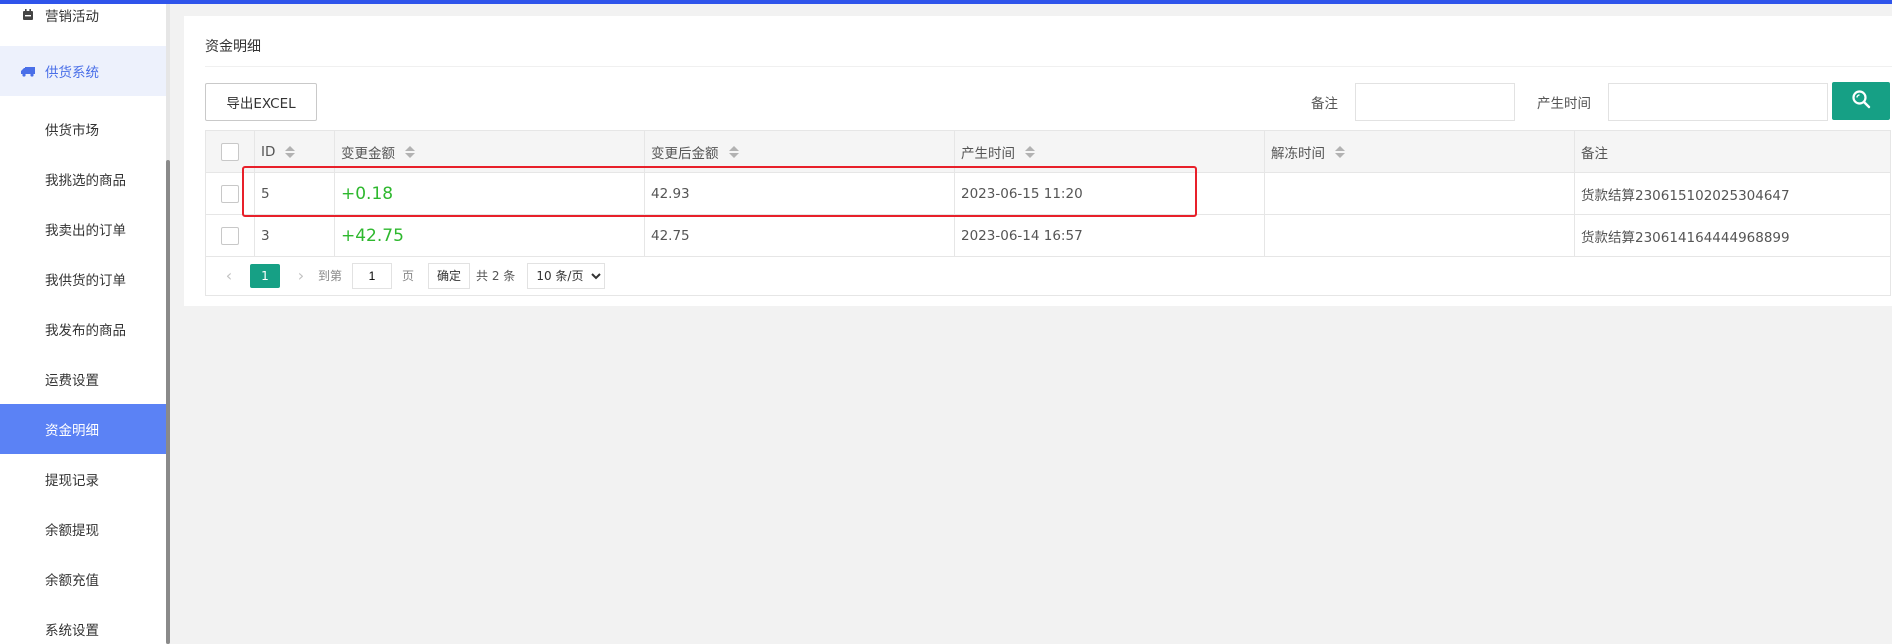 The image size is (1892, 644). I want to click on sidebar-item-published-goods: 我发布的商品, so click(83, 329).